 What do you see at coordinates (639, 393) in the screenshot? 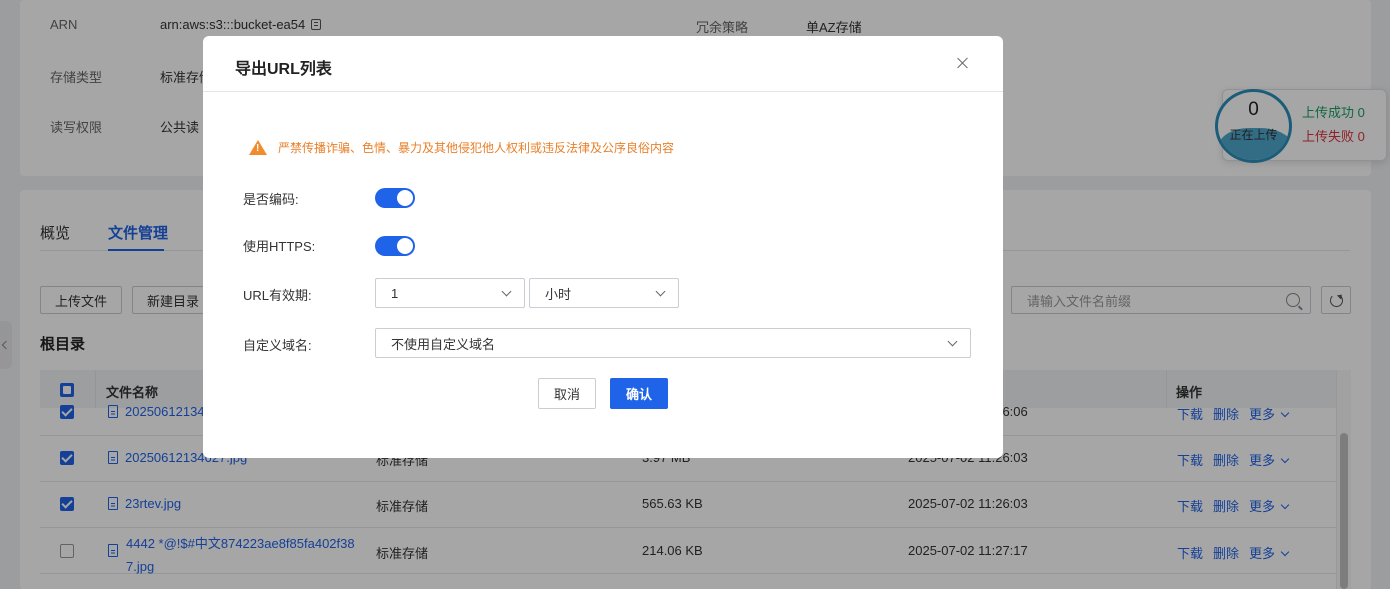
I see `confirm-button: 确认` at bounding box center [639, 393].